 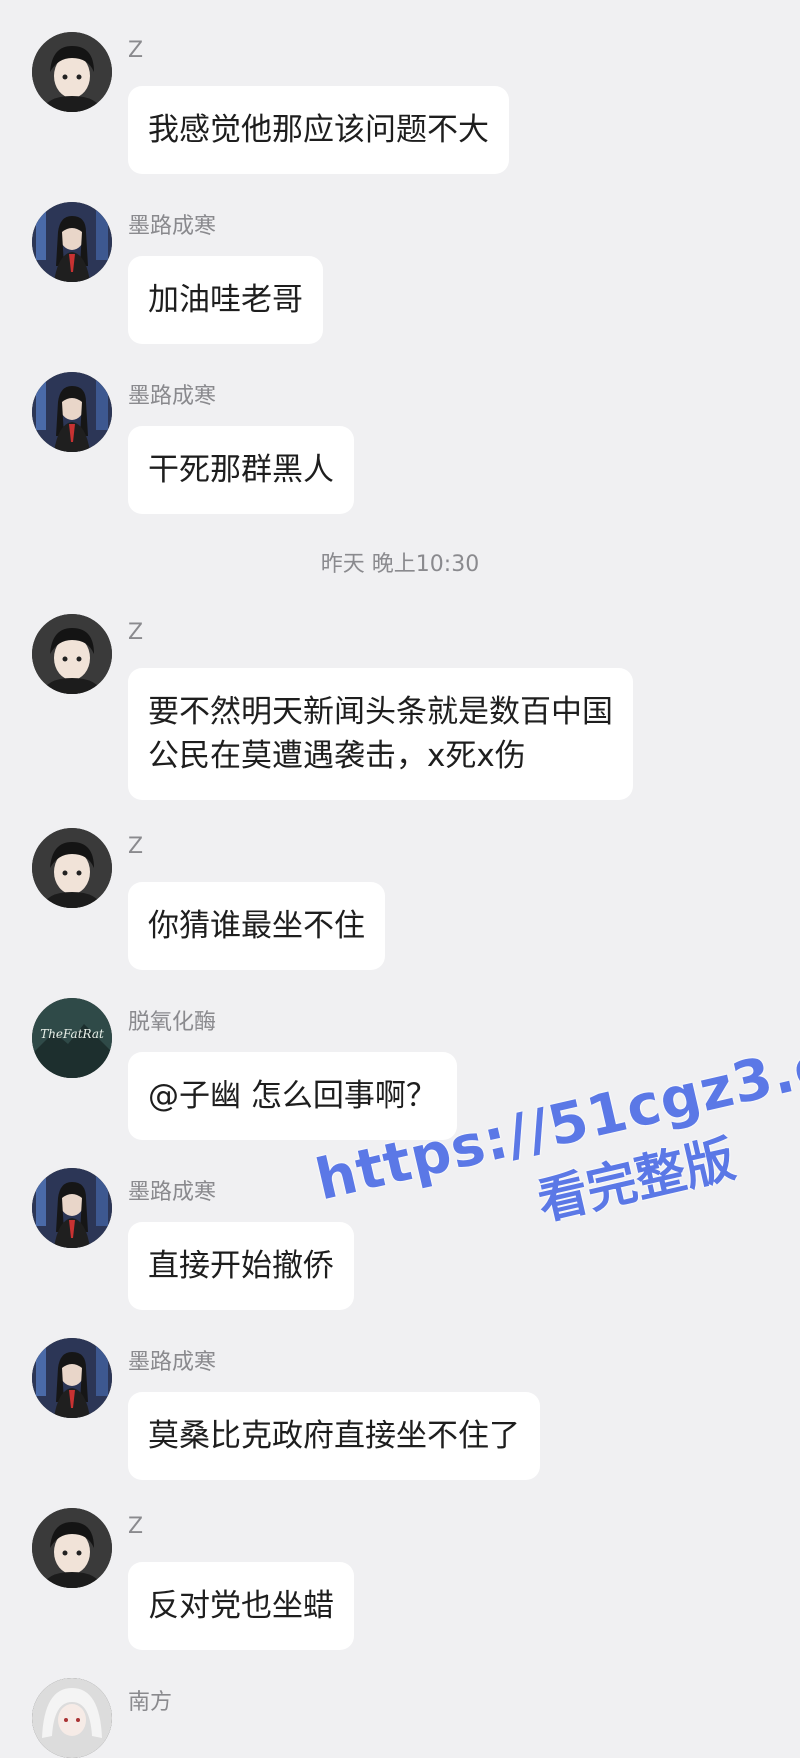 I want to click on message-text: 要不然明天新闻头条就是数百中国, so click(x=380, y=712).